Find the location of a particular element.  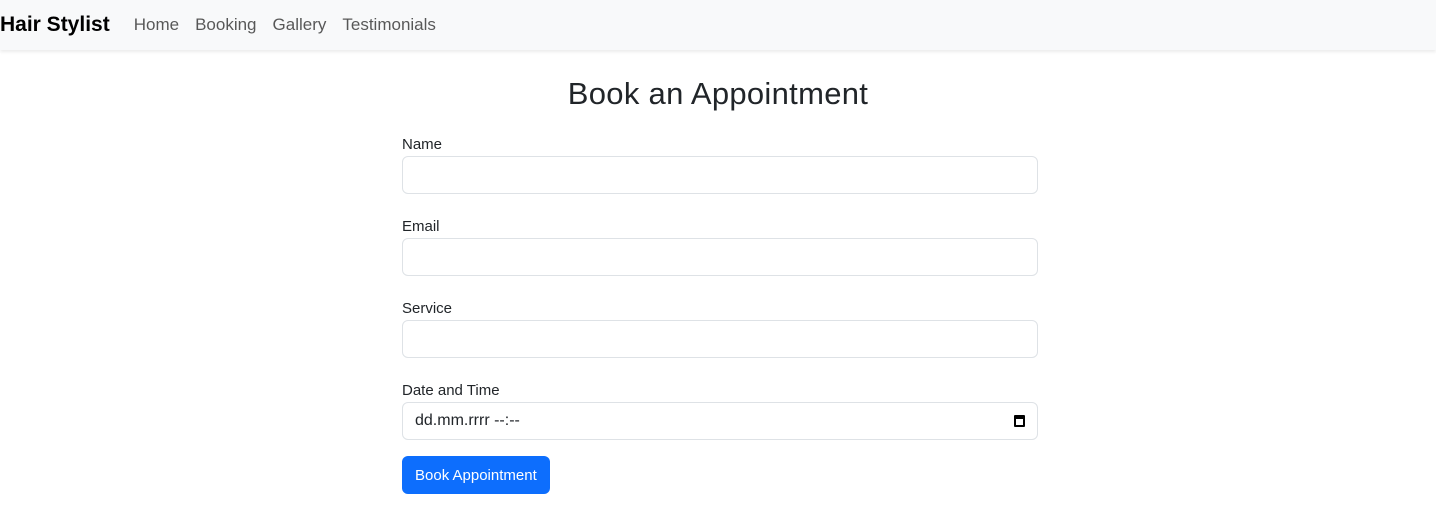

brand: Hair Stylist is located at coordinates (55, 25).